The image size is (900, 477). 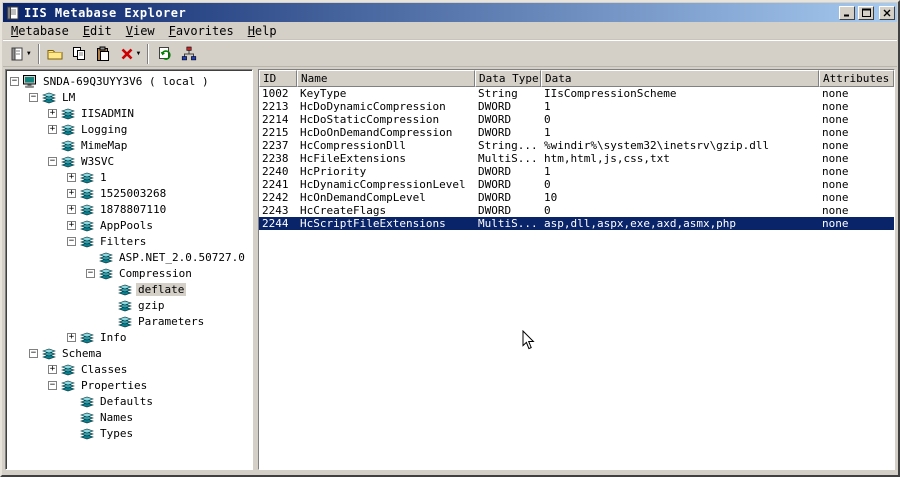 I want to click on tree-item-label: Parameters, so click(x=171, y=321).